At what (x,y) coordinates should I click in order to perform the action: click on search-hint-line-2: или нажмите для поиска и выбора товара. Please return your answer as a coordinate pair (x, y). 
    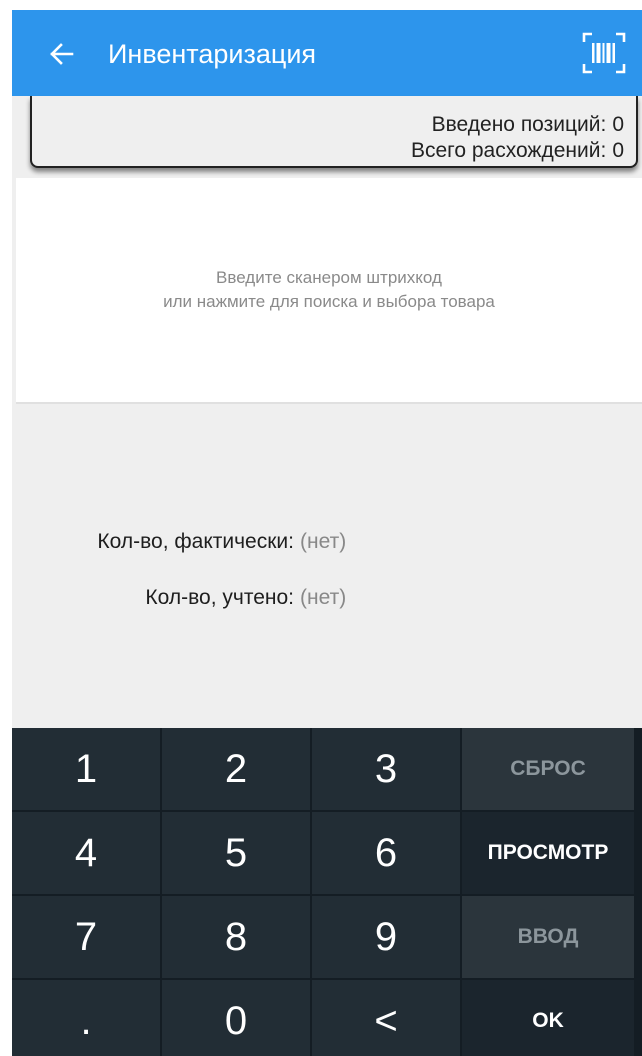
    Looking at the image, I should click on (329, 301).